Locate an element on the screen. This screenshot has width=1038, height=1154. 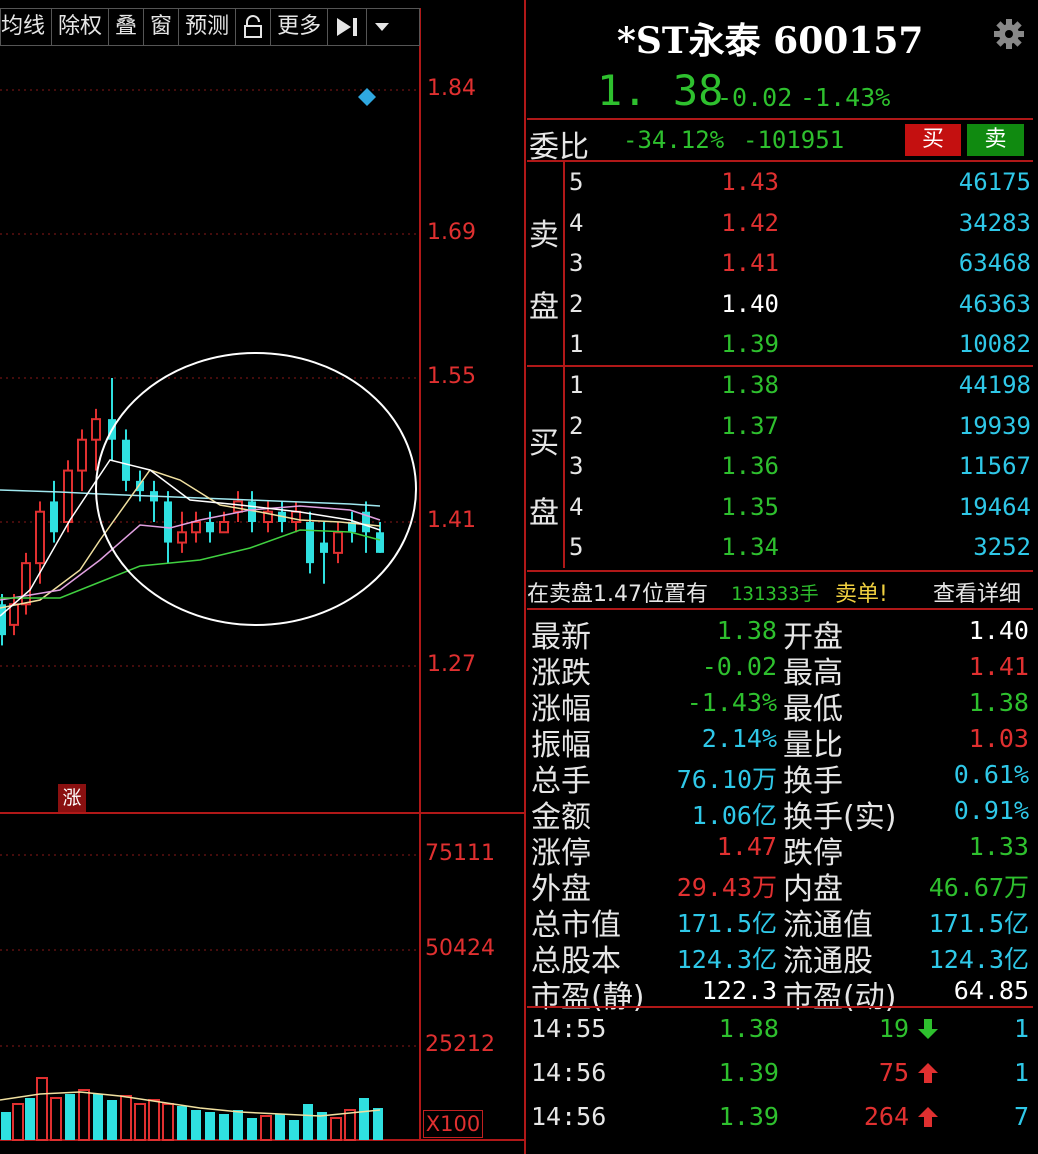
toolbar-item-5: 更多 is located at coordinates (300, 27).